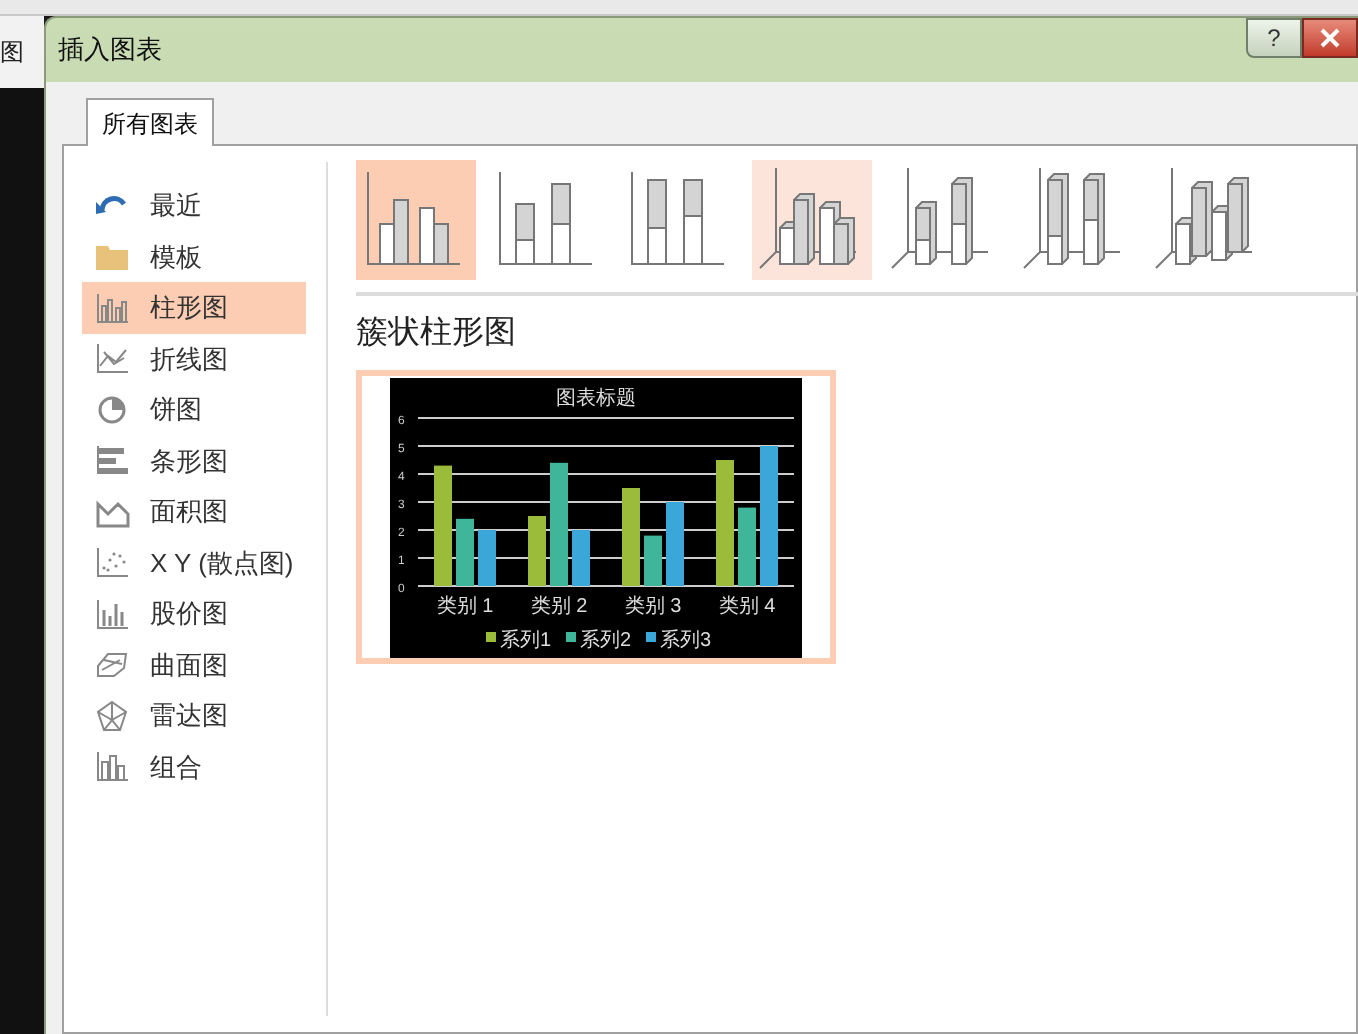 The height and width of the screenshot is (1034, 1358). What do you see at coordinates (465, 606) in the screenshot?
I see `category-label: 类别 1` at bounding box center [465, 606].